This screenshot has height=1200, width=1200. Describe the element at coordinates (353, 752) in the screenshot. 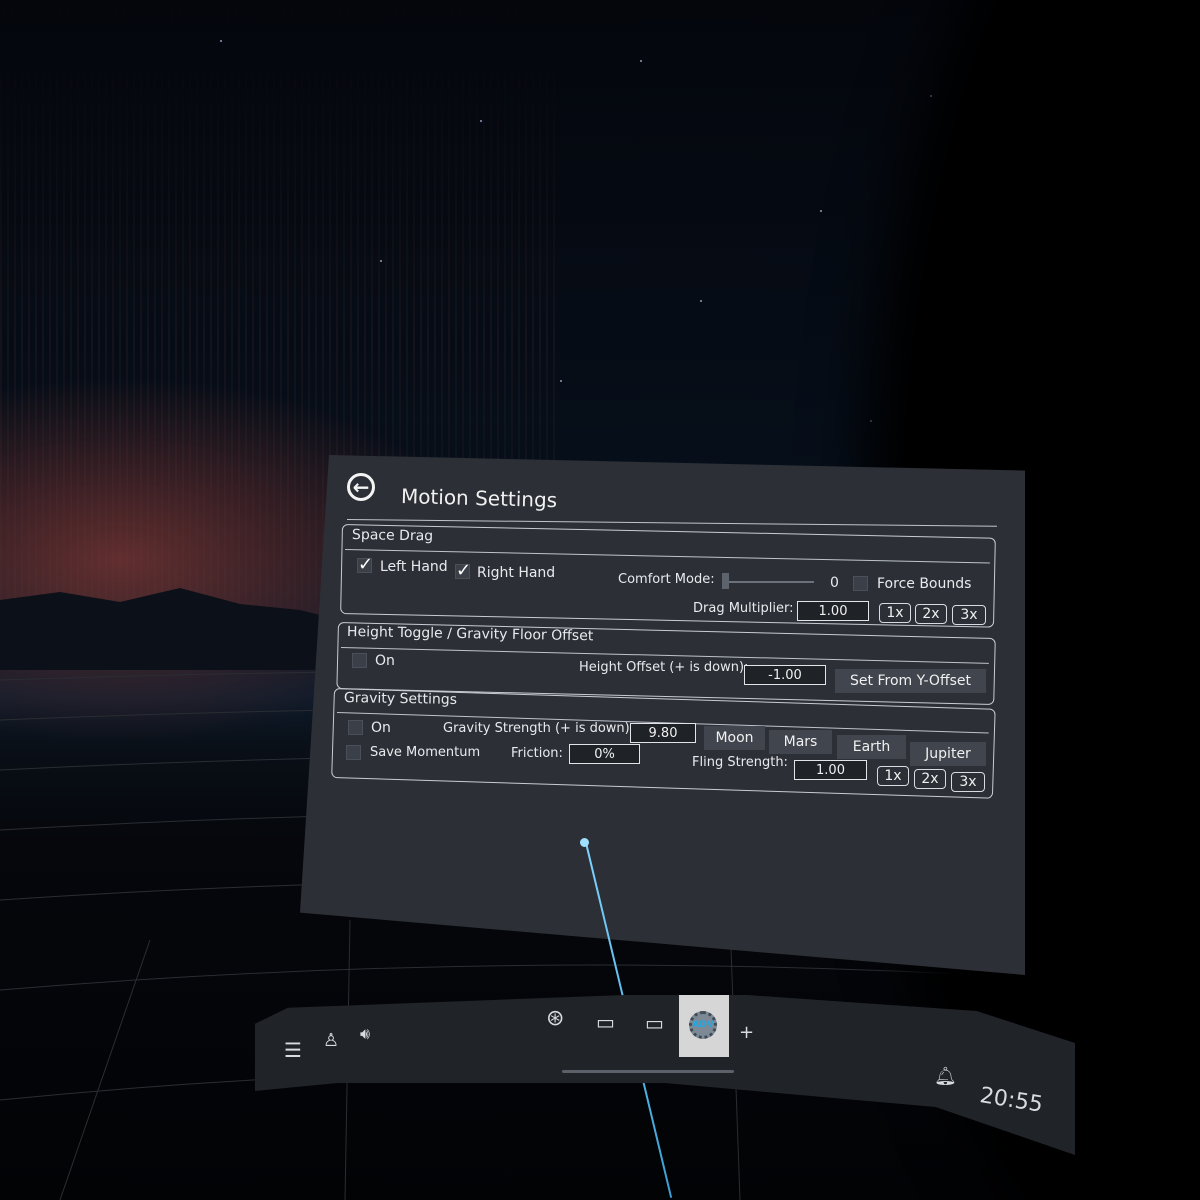

I see `save-momentum-checkbox` at that location.